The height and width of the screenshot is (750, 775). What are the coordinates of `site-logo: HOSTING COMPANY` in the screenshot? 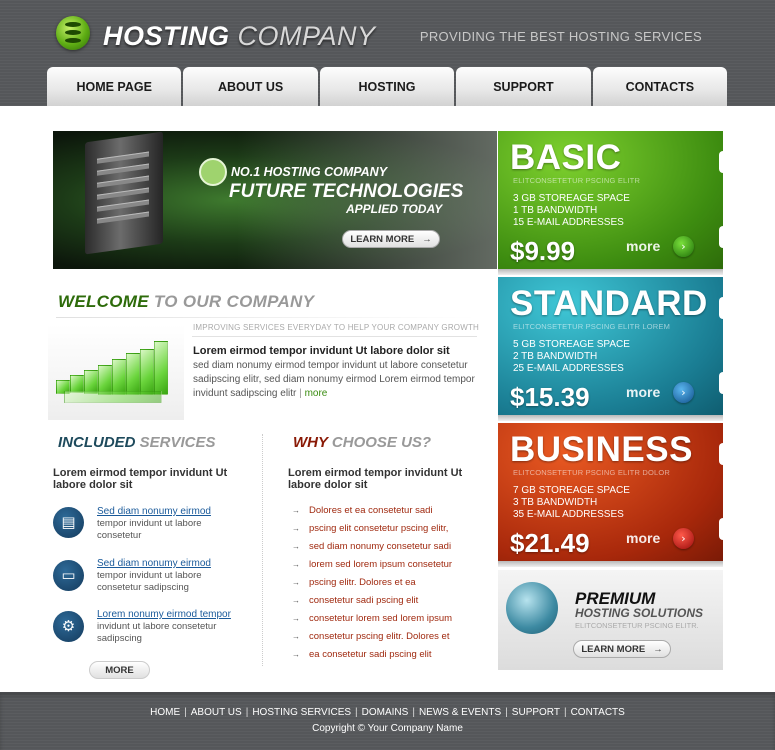 It's located at (239, 36).